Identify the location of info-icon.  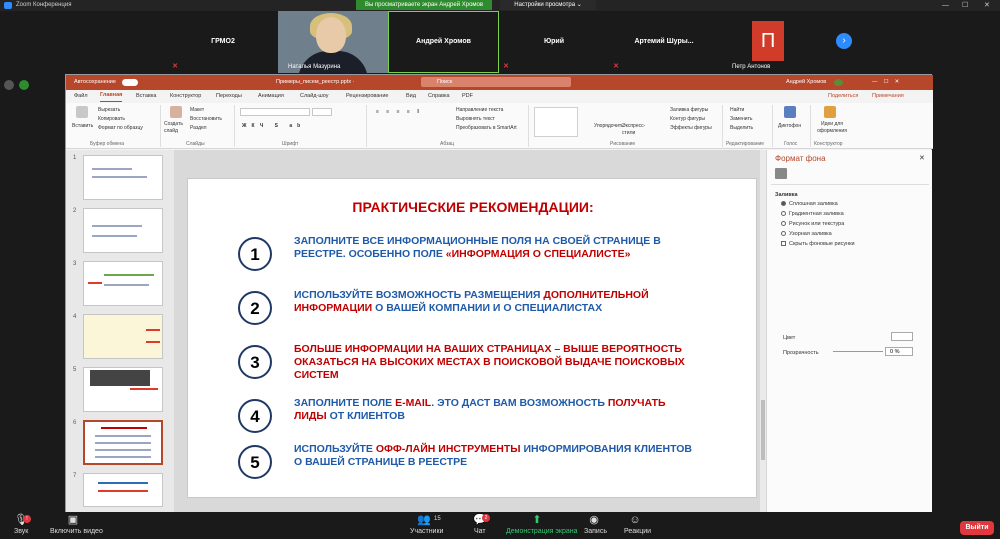
(9, 85).